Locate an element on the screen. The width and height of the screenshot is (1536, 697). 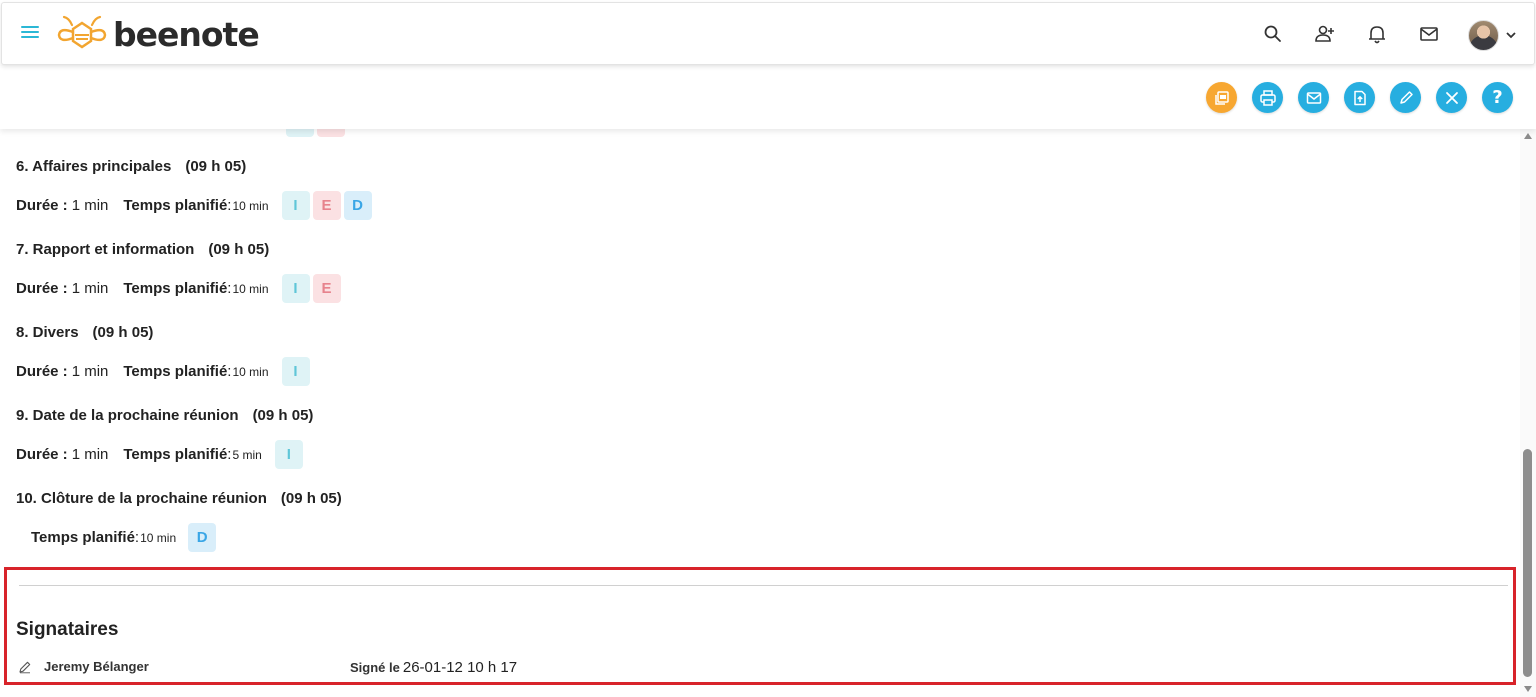
agenda-item-meta: Durée : 1 min Temps planifié: 10 min I E is located at coordinates (178, 288).